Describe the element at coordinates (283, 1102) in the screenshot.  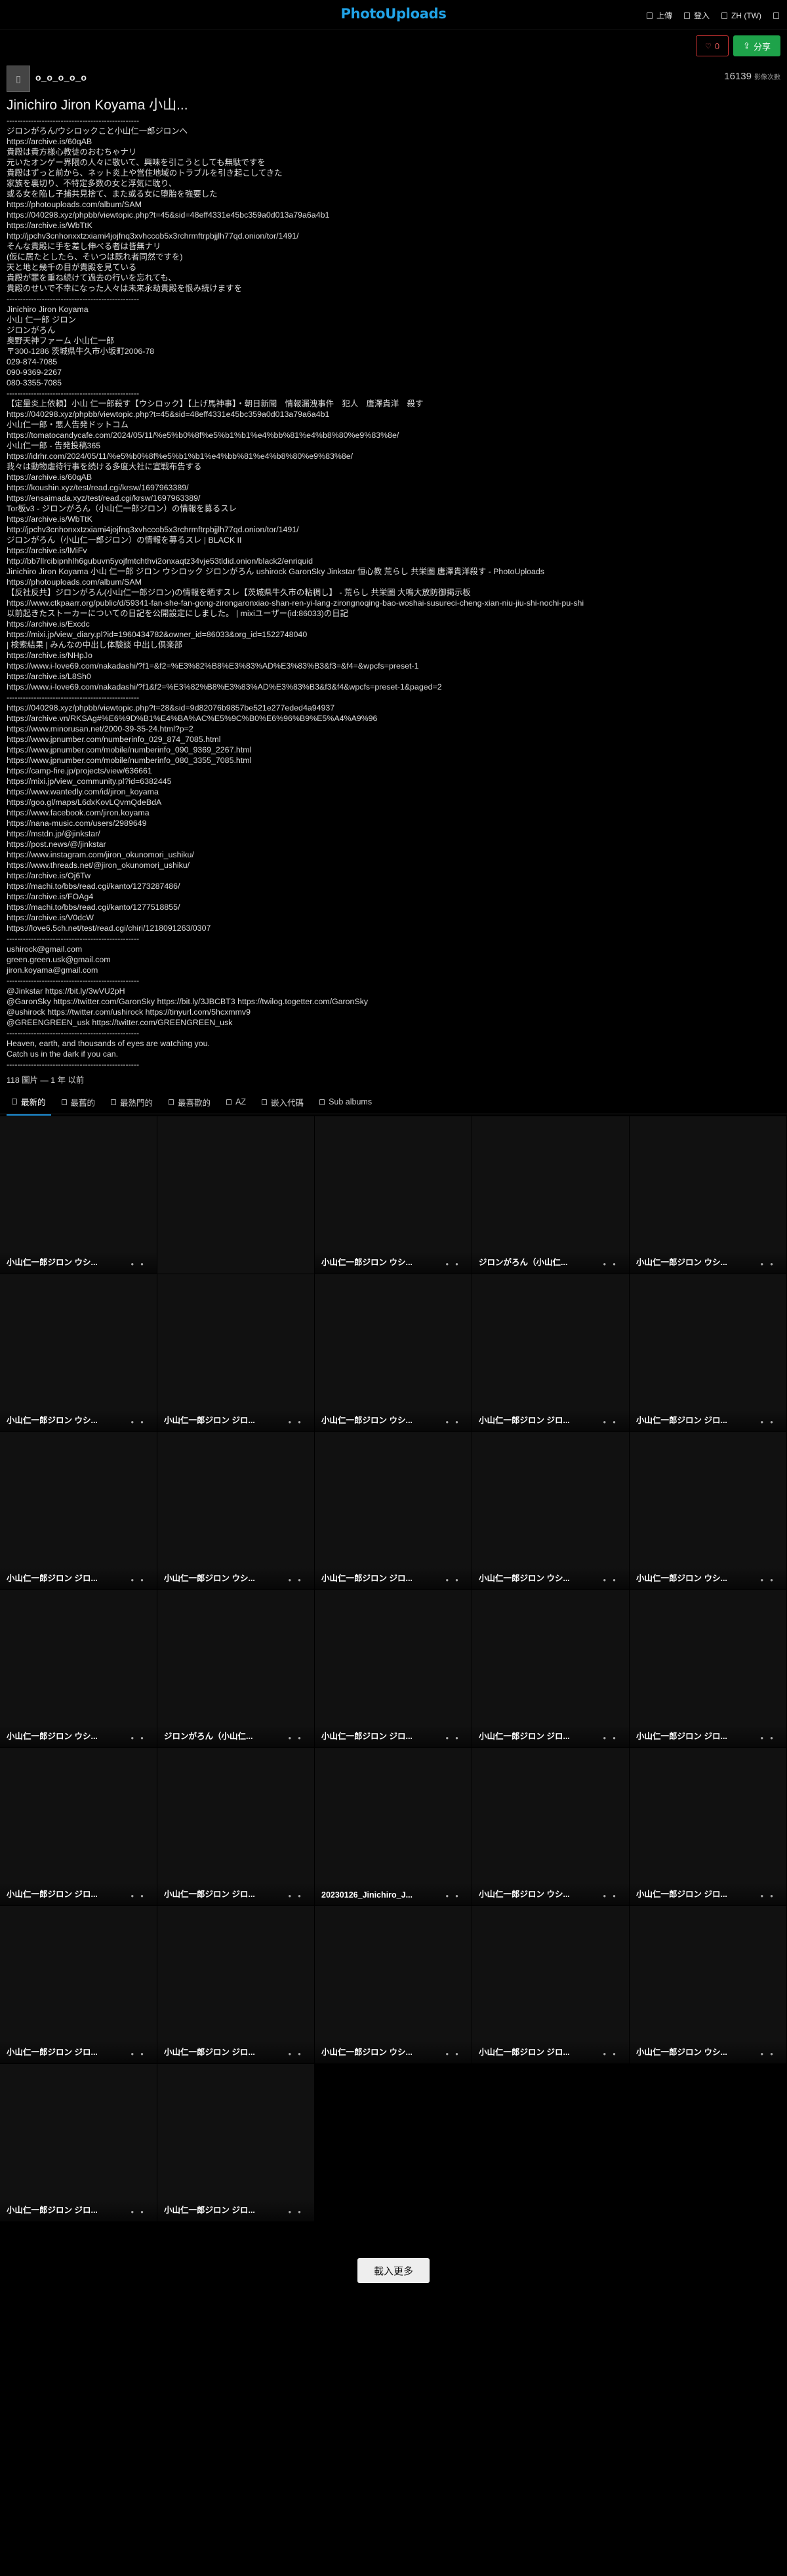
I see `tab-6: 嵌入代碼` at that location.